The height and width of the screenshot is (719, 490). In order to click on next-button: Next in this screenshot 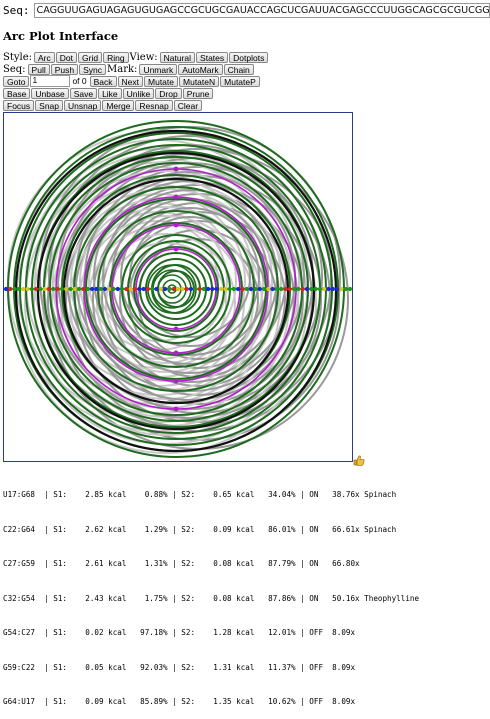, I will do `click(130, 81)`.